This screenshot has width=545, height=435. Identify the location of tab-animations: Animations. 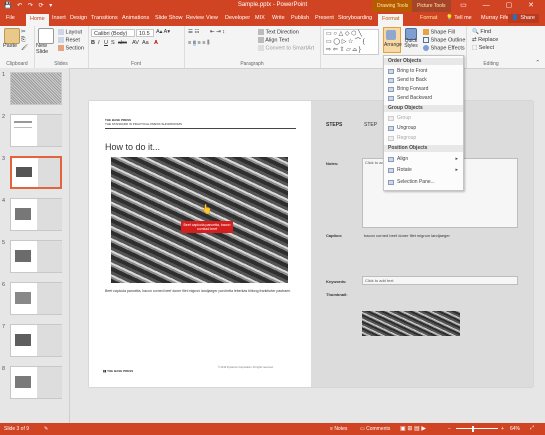
(135, 18).